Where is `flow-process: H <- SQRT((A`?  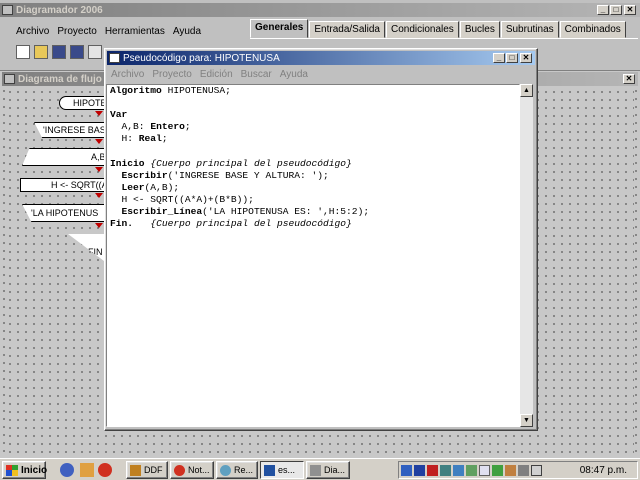 flow-process: H <- SQRT((A is located at coordinates (68, 185).